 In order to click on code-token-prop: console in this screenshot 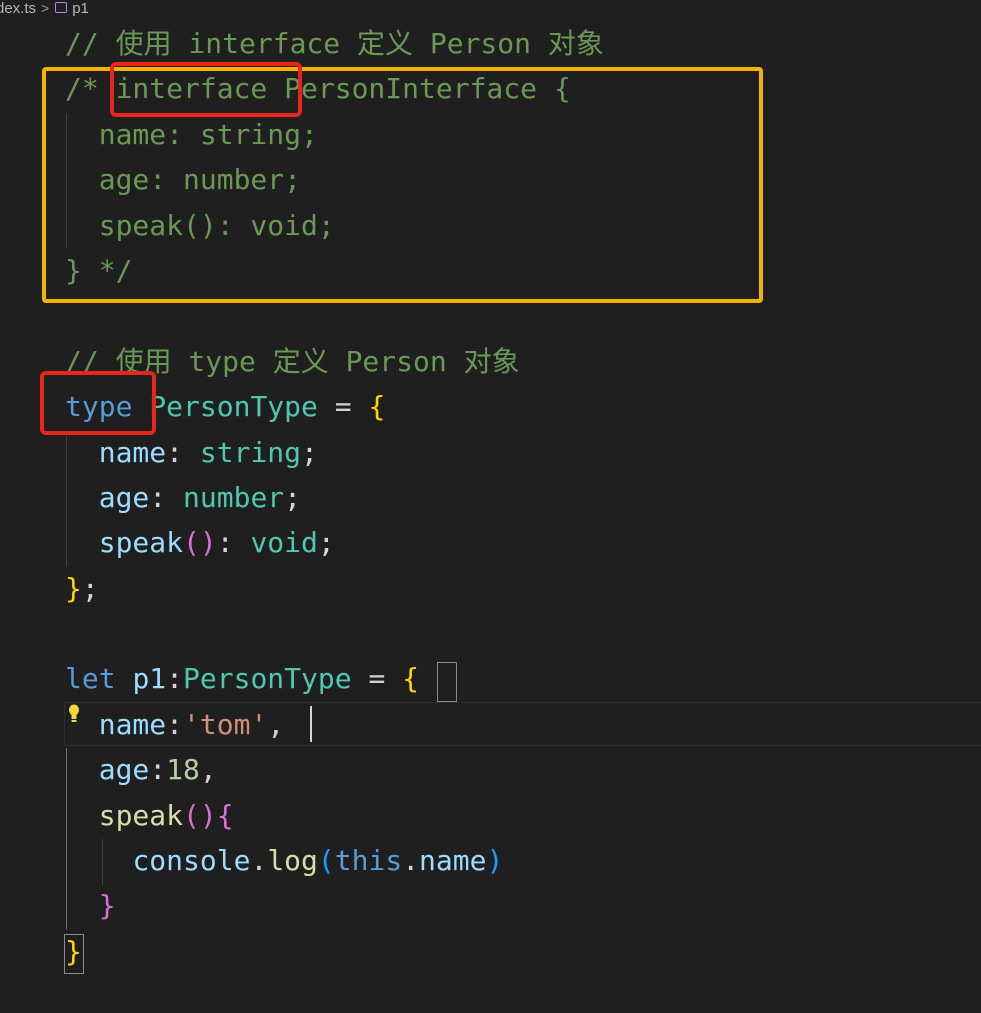, I will do `click(191, 861)`.